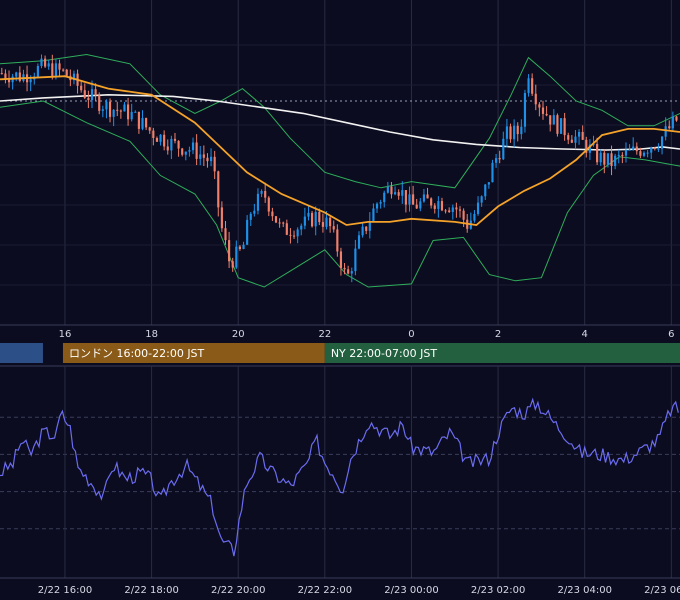 The width and height of the screenshot is (680, 600). I want to click on date-tick-label: 2/23 02:00, so click(498, 590).